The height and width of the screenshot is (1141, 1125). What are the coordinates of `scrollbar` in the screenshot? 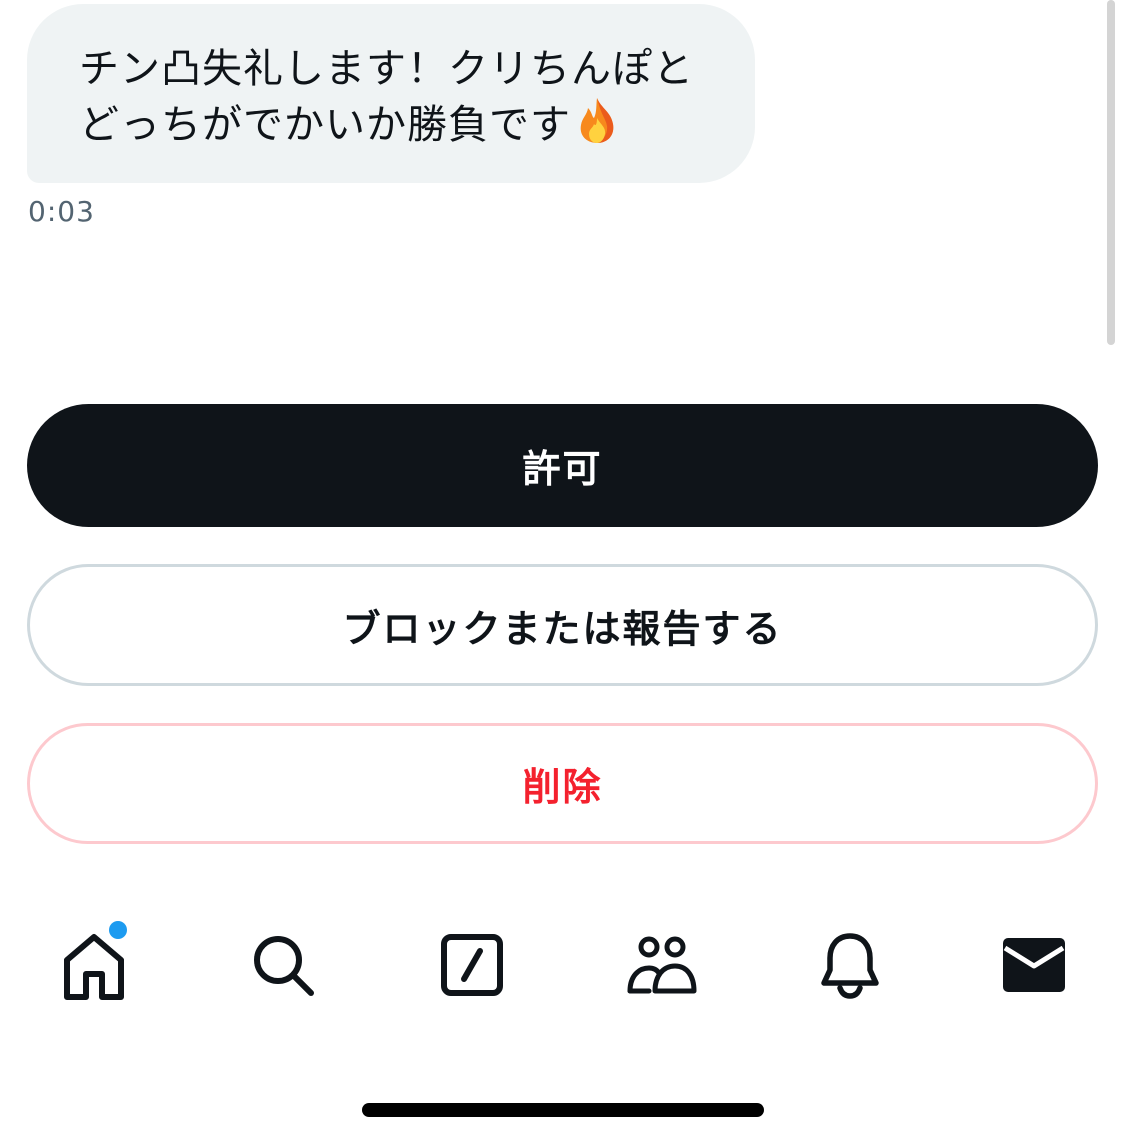 It's located at (1111, 172).